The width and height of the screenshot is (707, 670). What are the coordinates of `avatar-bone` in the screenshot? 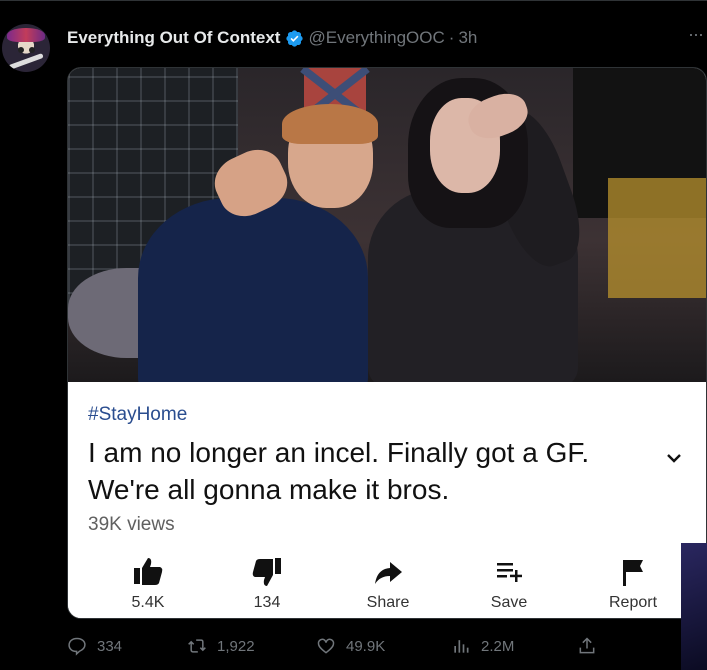 It's located at (26, 61).